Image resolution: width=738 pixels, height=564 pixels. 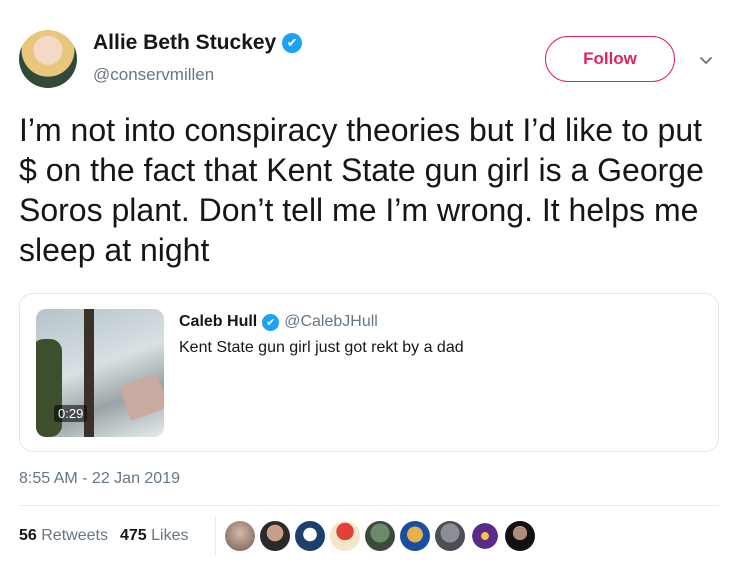 What do you see at coordinates (218, 322) in the screenshot?
I see `quoted-author-name: Caleb Hull` at bounding box center [218, 322].